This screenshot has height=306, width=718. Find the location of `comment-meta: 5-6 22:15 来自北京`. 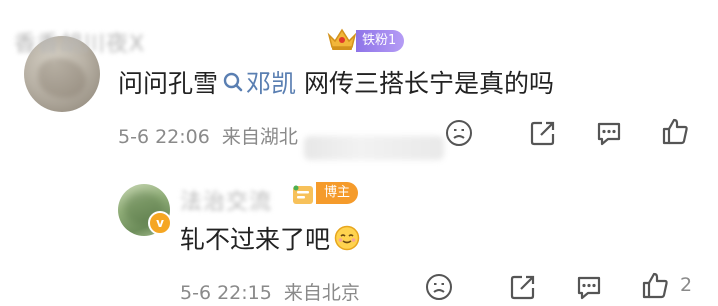

comment-meta: 5-6 22:15 来自北京 is located at coordinates (270, 291).